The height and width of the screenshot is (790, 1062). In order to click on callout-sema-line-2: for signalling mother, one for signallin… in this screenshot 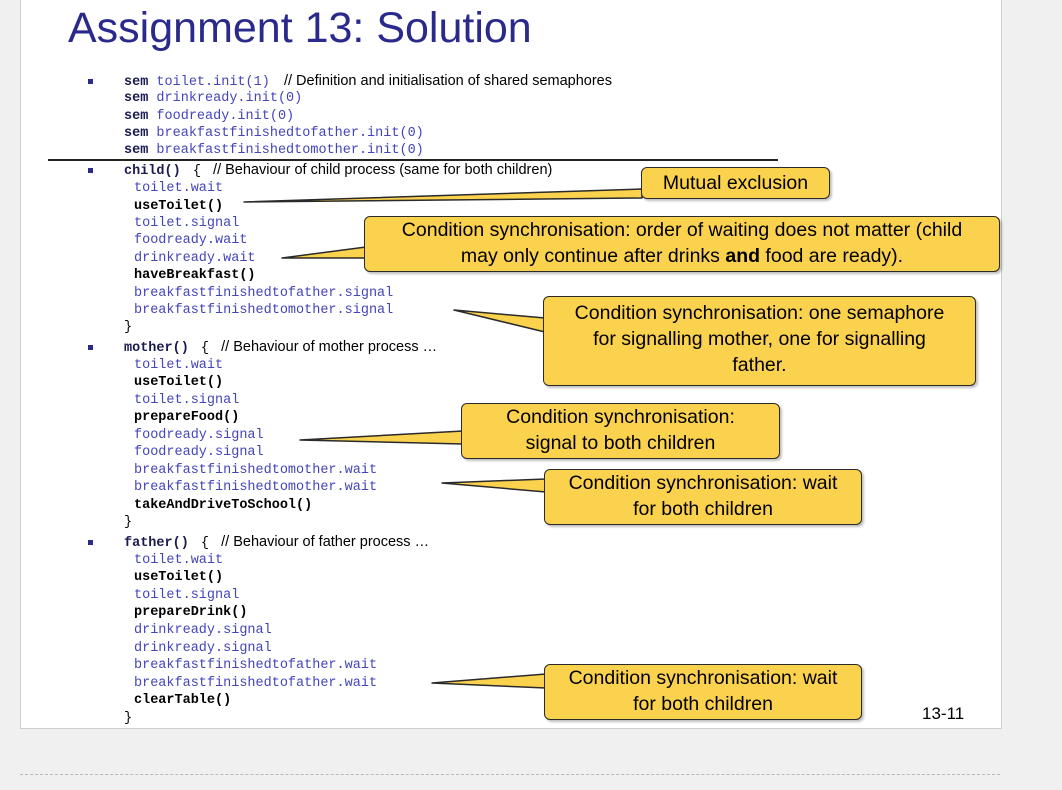, I will do `click(759, 339)`.